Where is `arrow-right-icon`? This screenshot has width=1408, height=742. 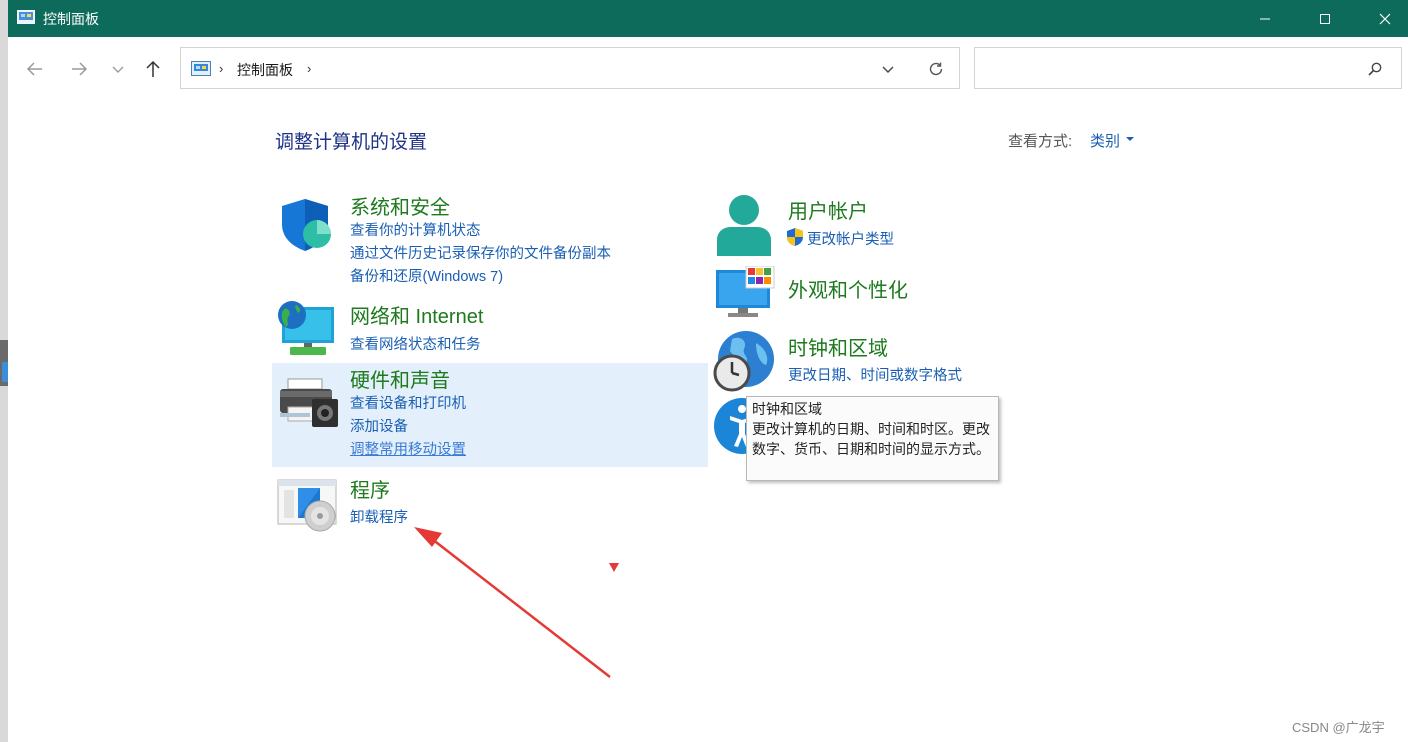 arrow-right-icon is located at coordinates (80, 69).